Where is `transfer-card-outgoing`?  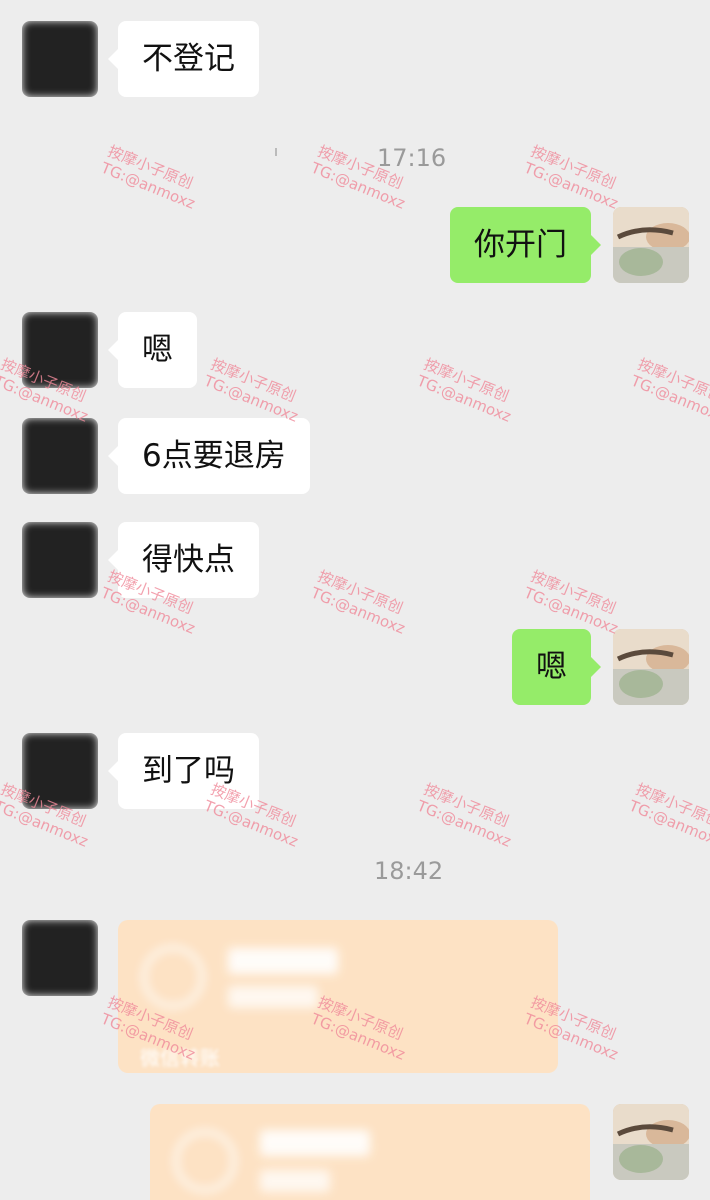 transfer-card-outgoing is located at coordinates (370, 1152).